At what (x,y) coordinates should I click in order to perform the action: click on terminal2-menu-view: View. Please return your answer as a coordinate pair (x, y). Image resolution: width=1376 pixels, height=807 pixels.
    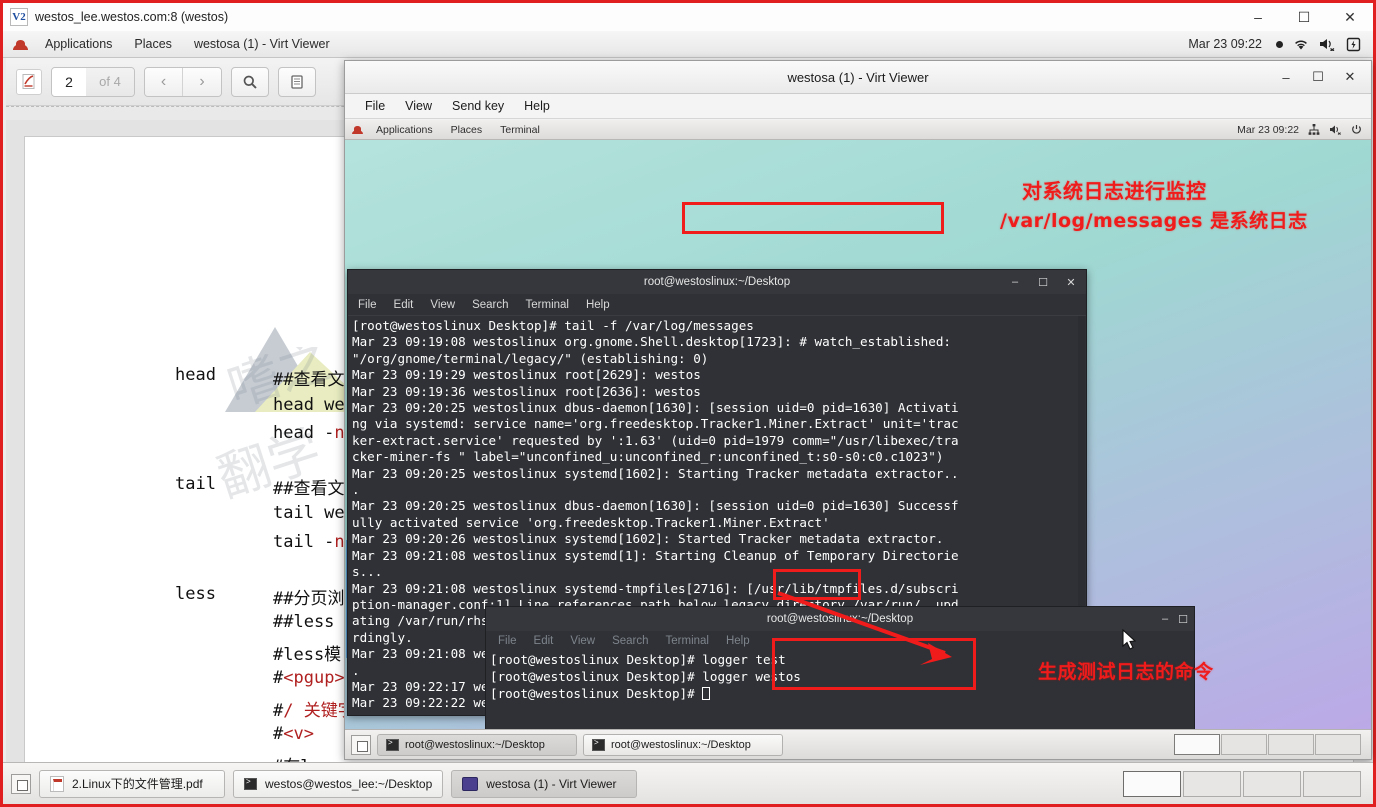
    Looking at the image, I should click on (591, 641).